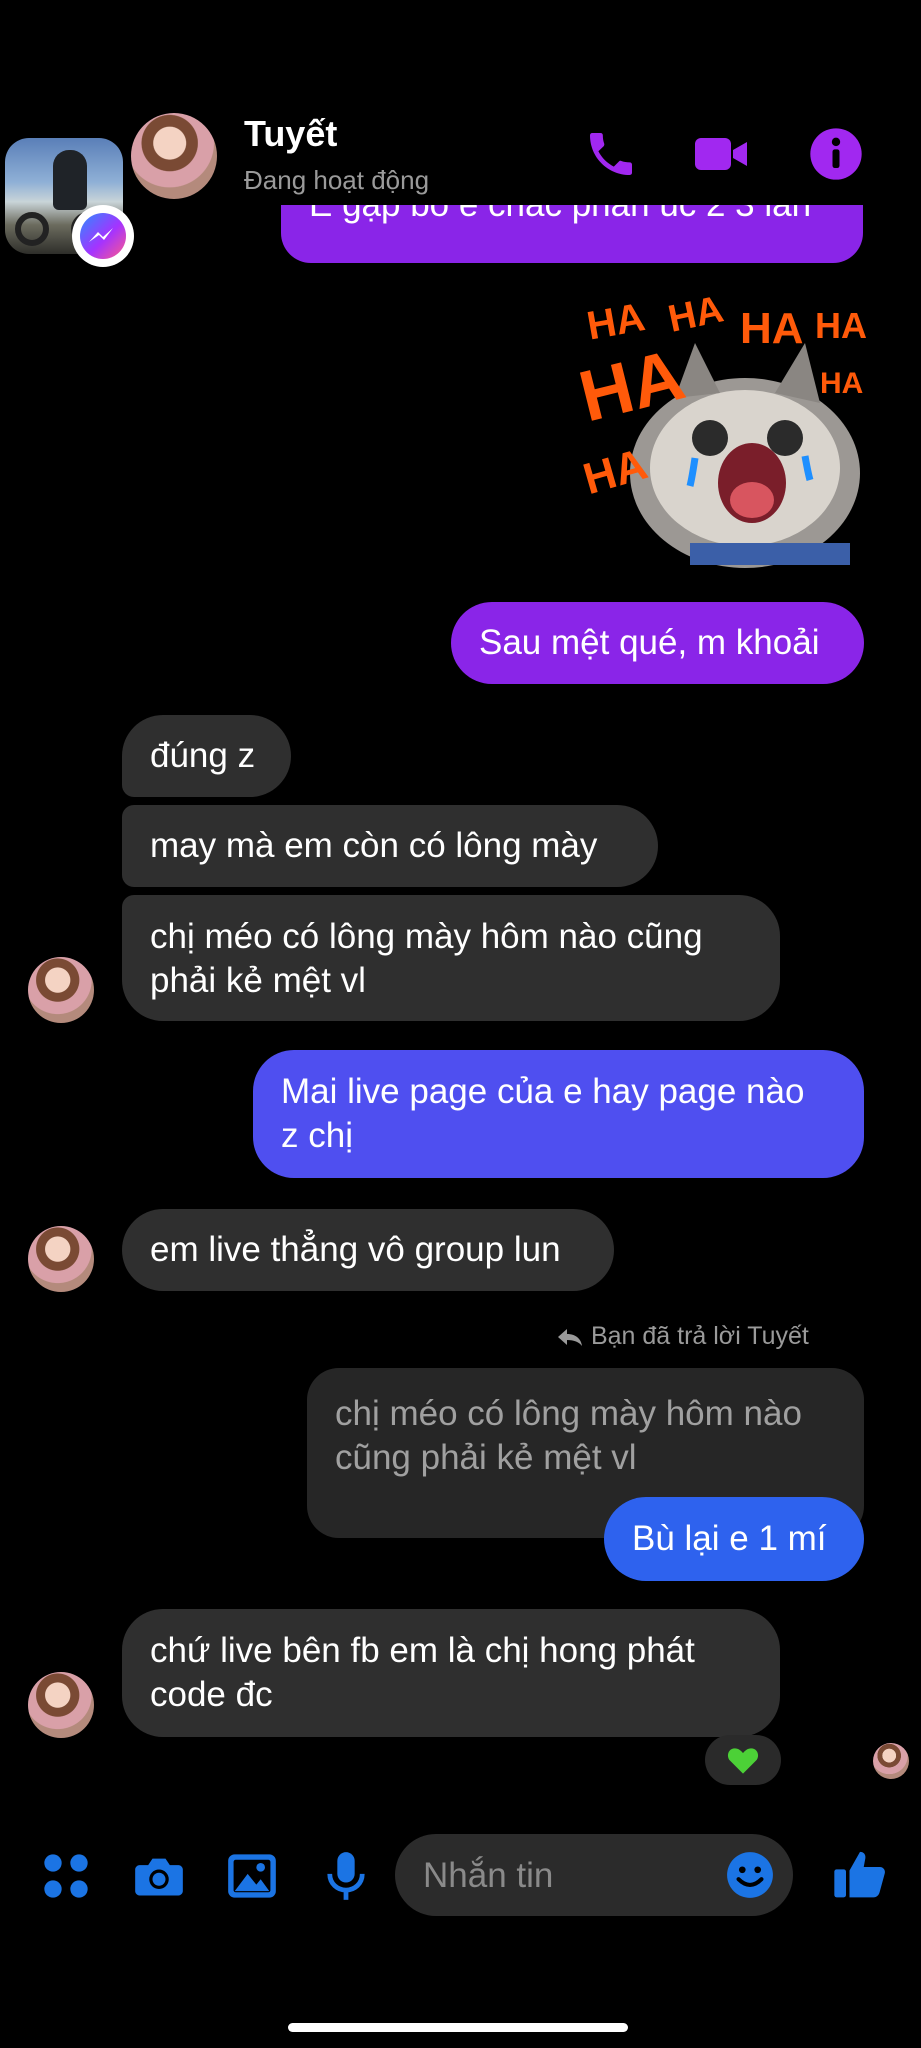  What do you see at coordinates (426, 936) in the screenshot?
I see `message-text-line: chị méo có lông mày hôm nào cũng` at bounding box center [426, 936].